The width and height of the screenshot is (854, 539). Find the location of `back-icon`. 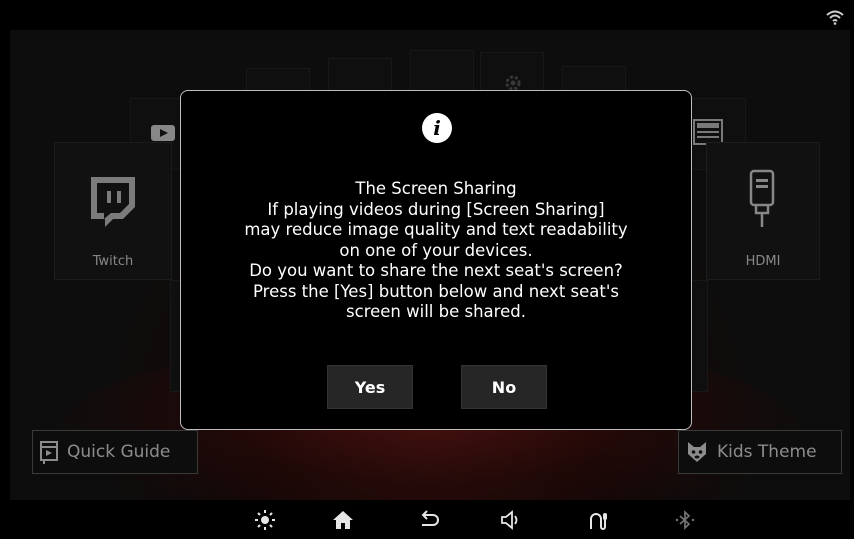

back-icon is located at coordinates (429, 520).